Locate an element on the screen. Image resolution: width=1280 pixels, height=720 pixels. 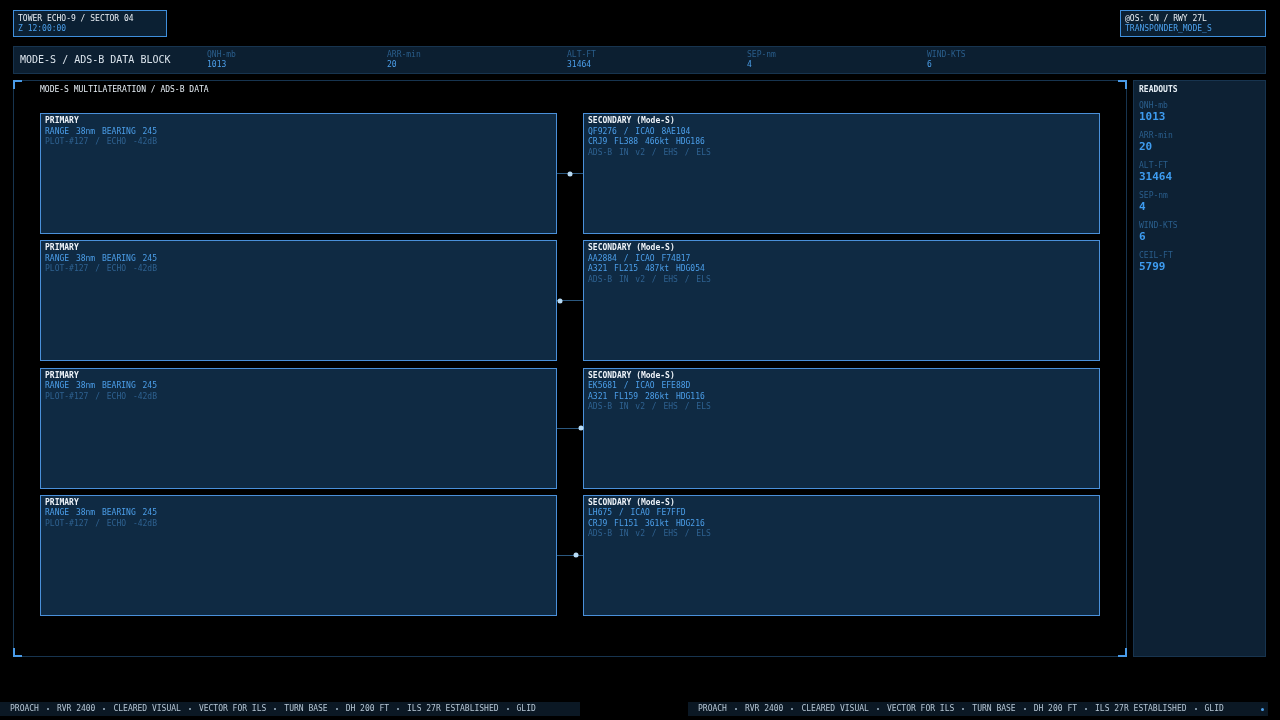
flight-data-text: A321 FL159 286kt HDG116 is located at coordinates (646, 396).